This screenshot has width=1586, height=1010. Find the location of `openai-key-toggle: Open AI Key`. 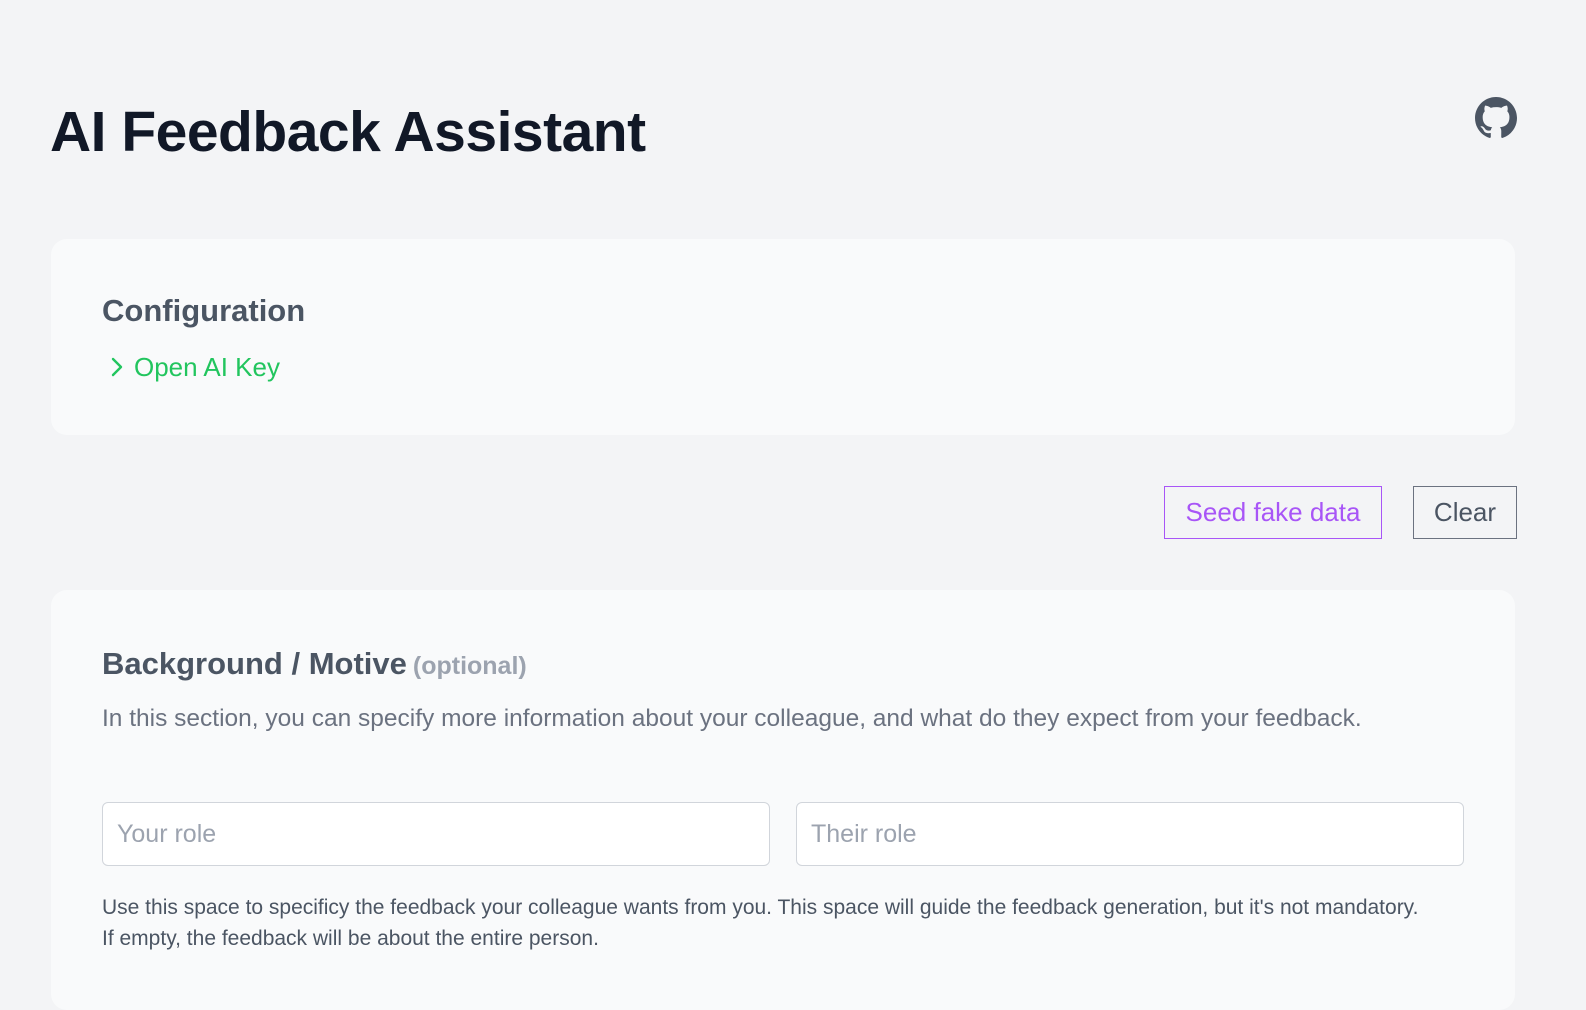

openai-key-toggle: Open AI Key is located at coordinates (194, 367).